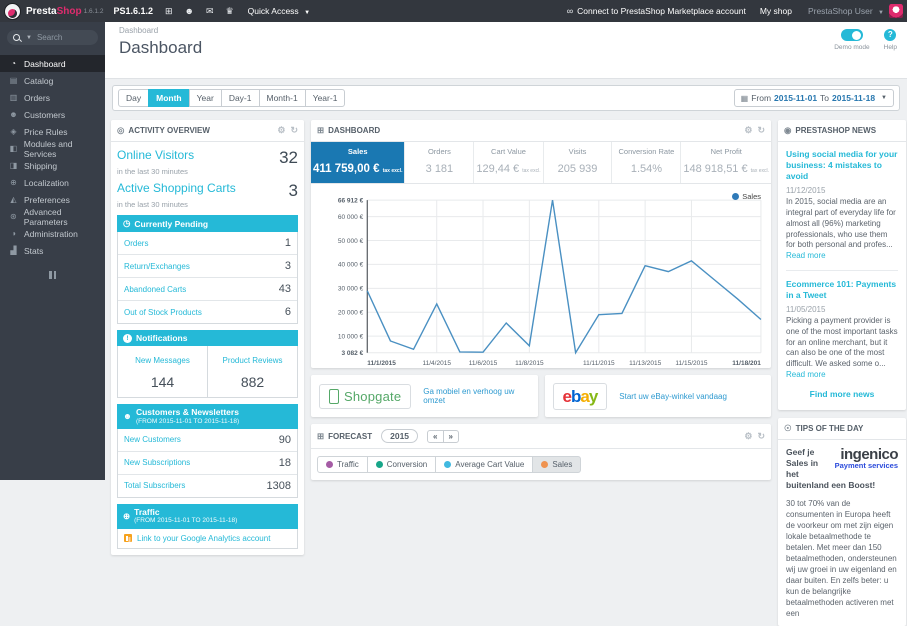 The height and width of the screenshot is (626, 907). I want to click on ebay-link: Start uw eBay-winkel vandaag, so click(673, 396).